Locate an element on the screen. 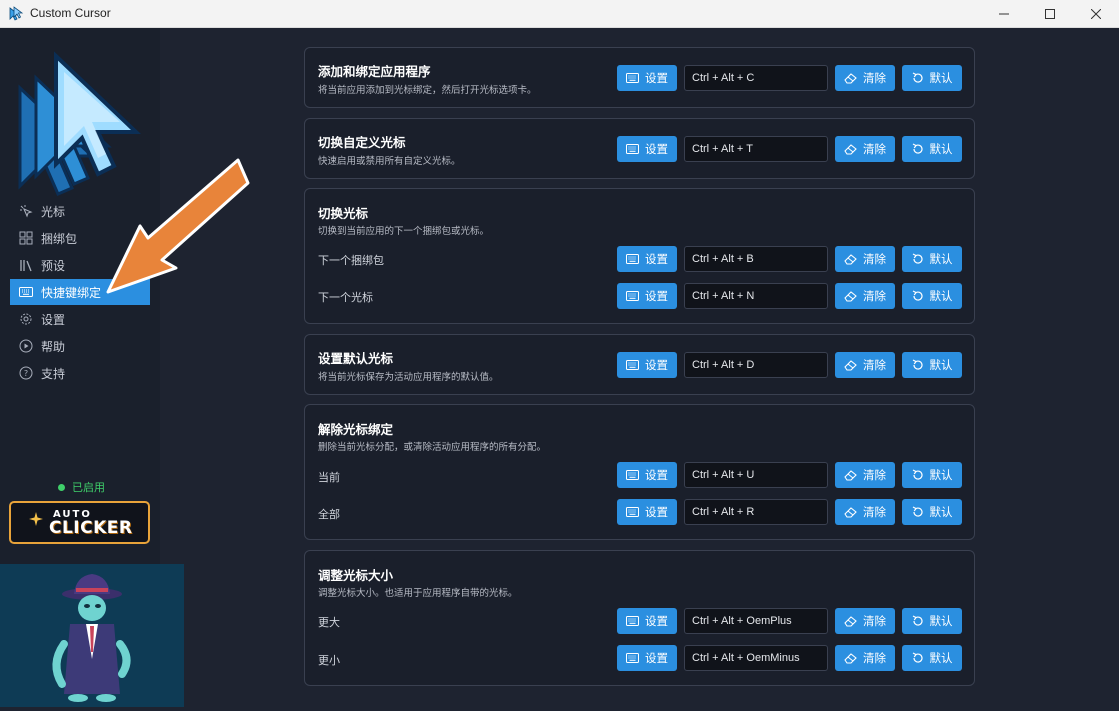 This screenshot has width=1119, height=711. close-icon is located at coordinates (1096, 13).